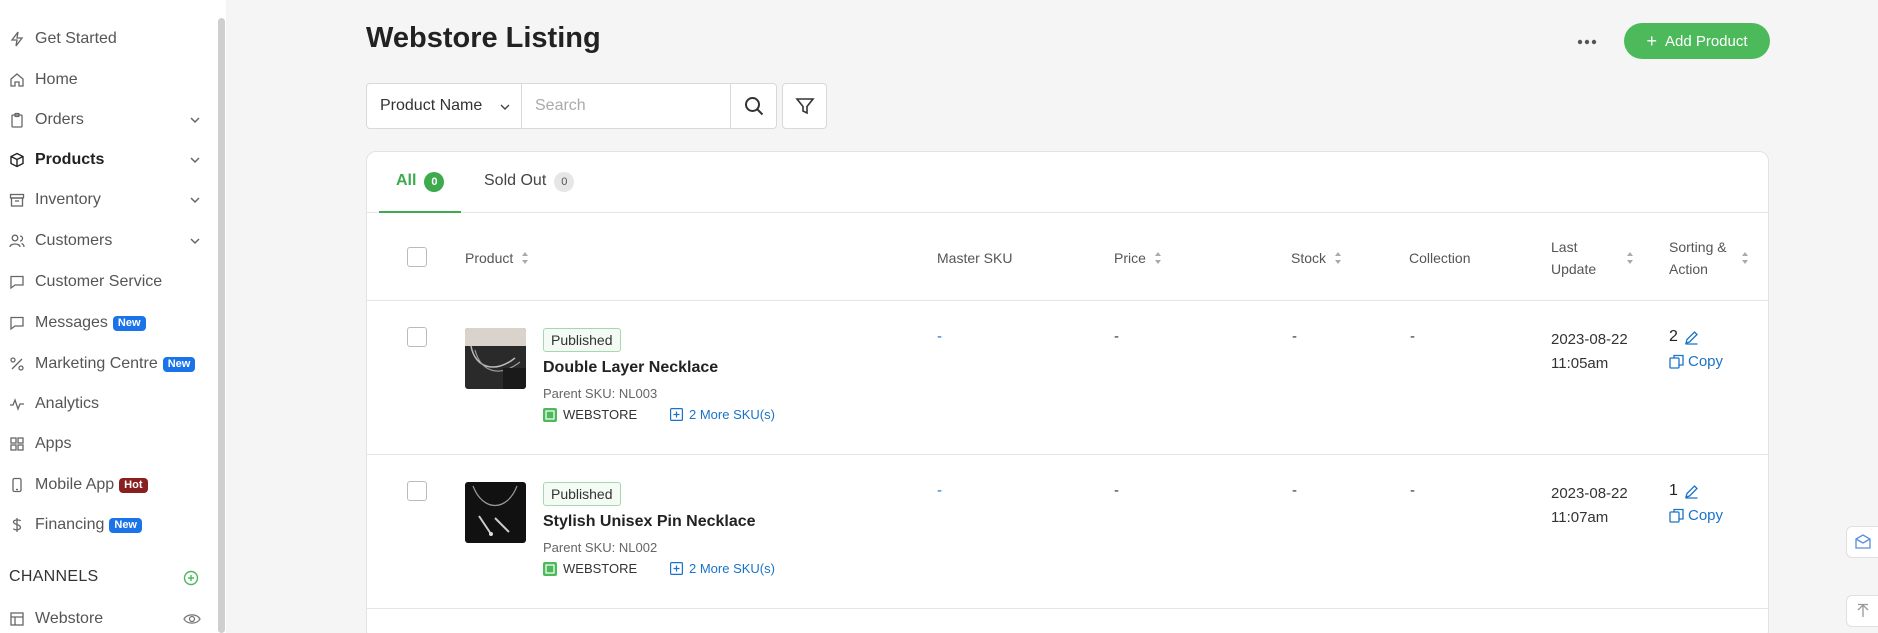 The height and width of the screenshot is (633, 1878). Describe the element at coordinates (1697, 41) in the screenshot. I see `add-product-button: + Add Product` at that location.